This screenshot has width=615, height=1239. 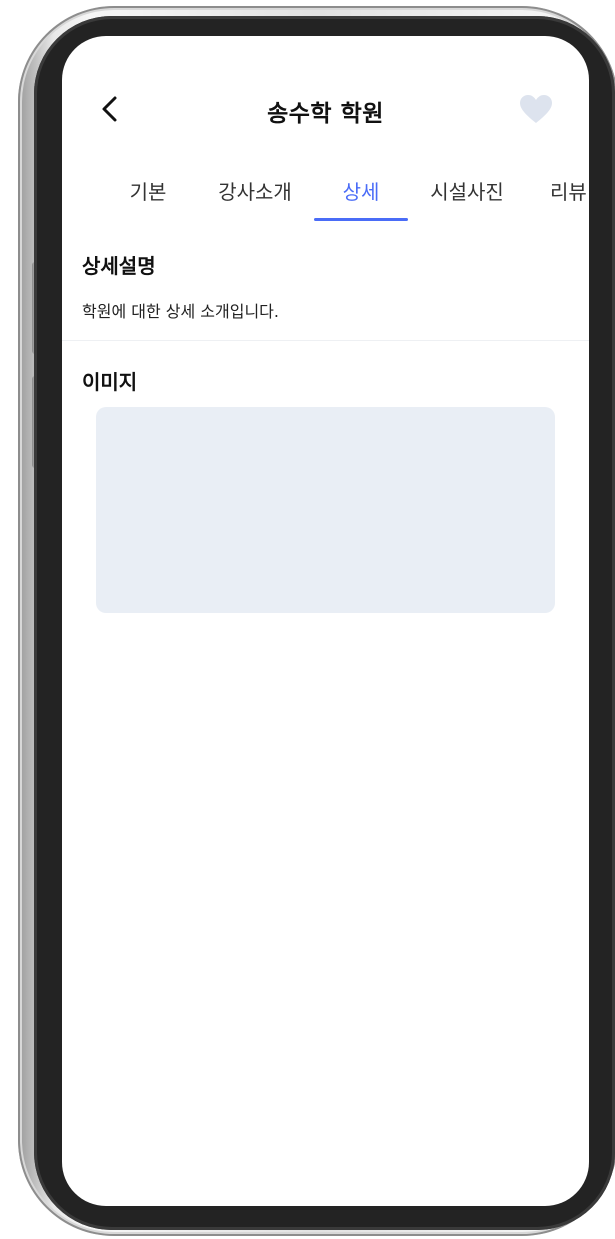 I want to click on tab-detail: 상세, so click(x=361, y=198).